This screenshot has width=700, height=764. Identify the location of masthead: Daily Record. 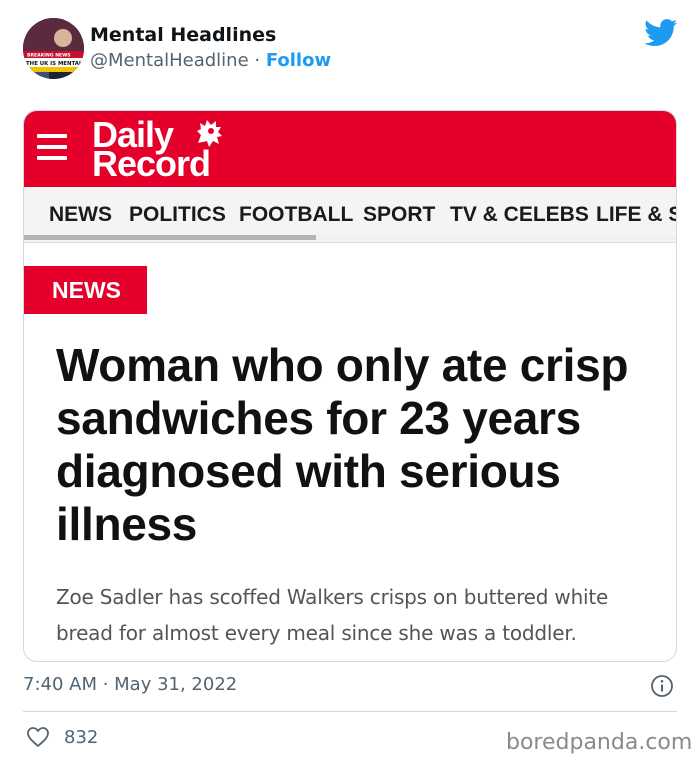
(350, 149).